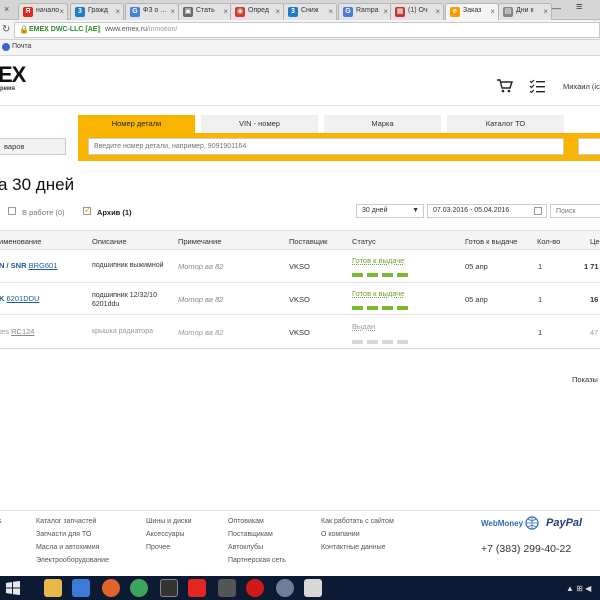  I want to click on archive-checkbox: ✓, so click(87, 210).